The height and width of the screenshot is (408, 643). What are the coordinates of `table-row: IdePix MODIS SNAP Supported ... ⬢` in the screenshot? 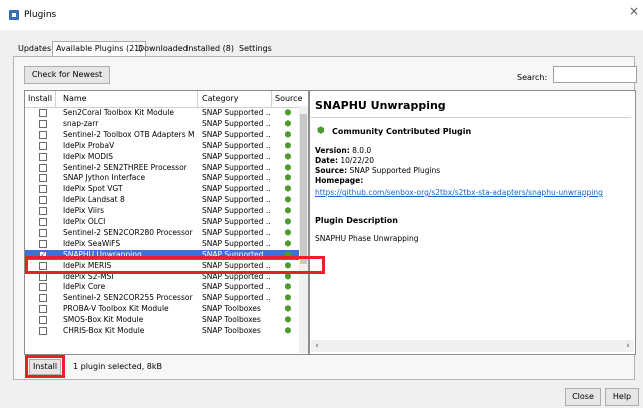 It's located at (166, 157).